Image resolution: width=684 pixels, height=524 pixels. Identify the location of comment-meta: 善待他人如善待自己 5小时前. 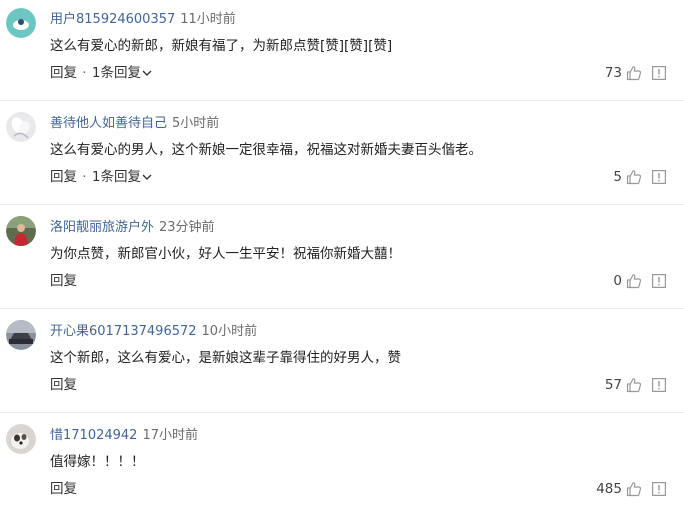
(134, 124).